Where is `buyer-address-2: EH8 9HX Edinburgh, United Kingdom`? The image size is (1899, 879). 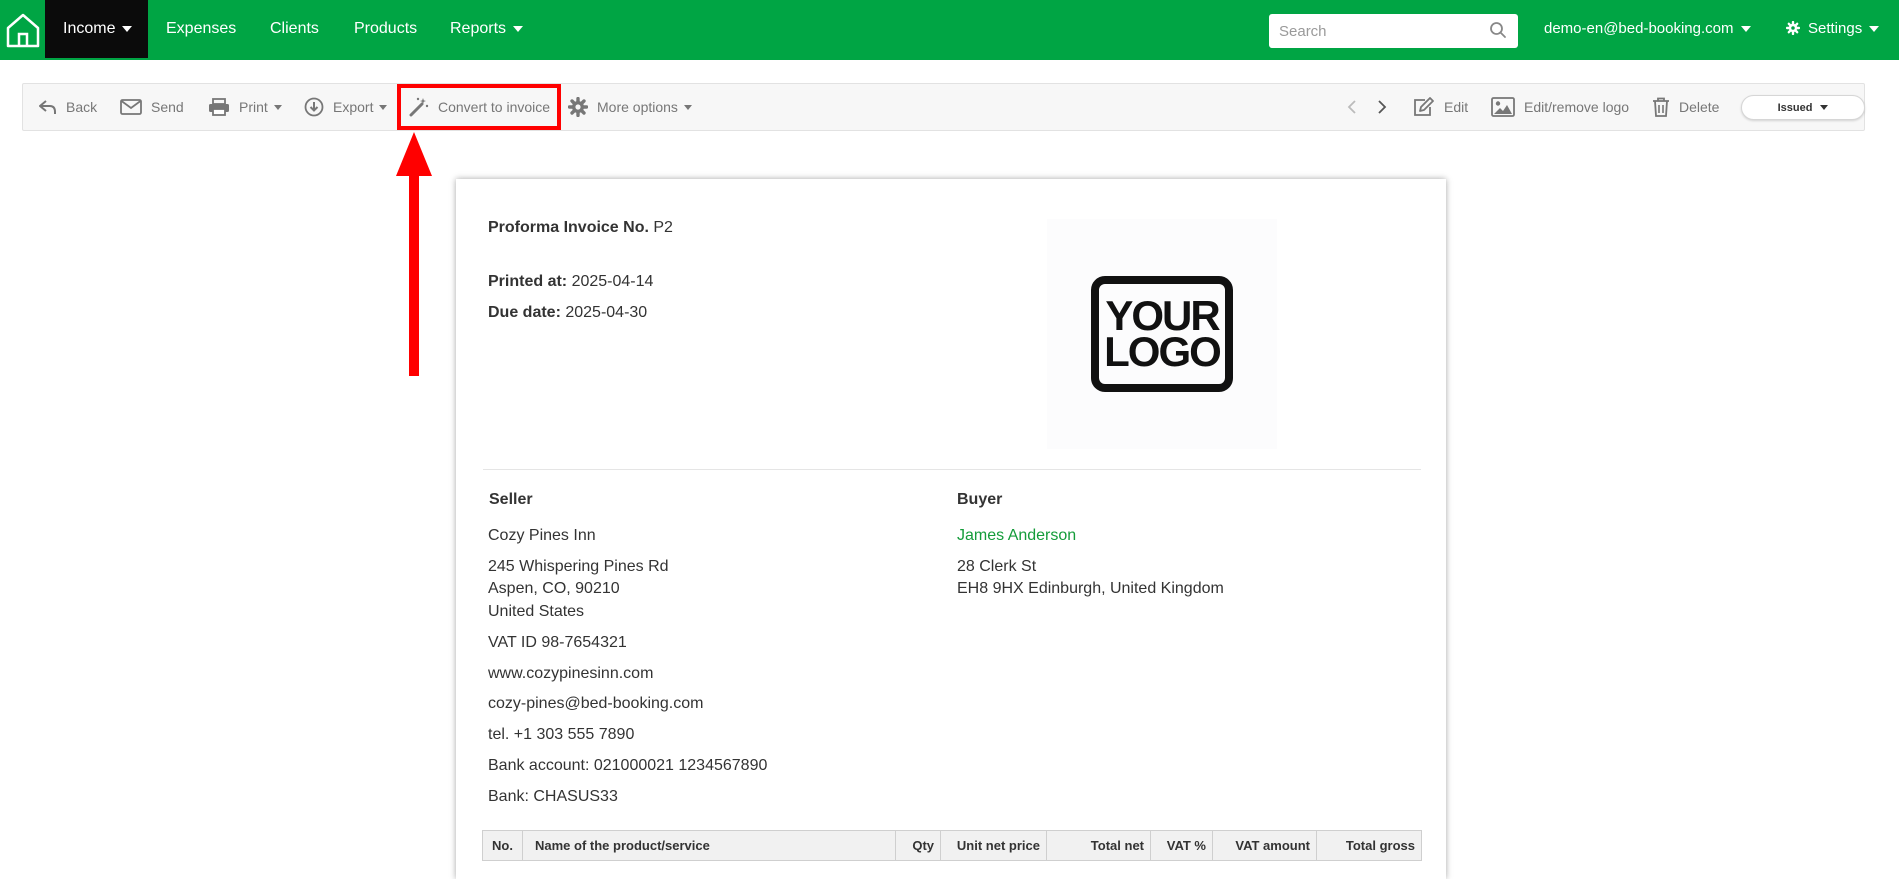
buyer-address-2: EH8 9HX Edinburgh, United Kingdom is located at coordinates (1090, 588).